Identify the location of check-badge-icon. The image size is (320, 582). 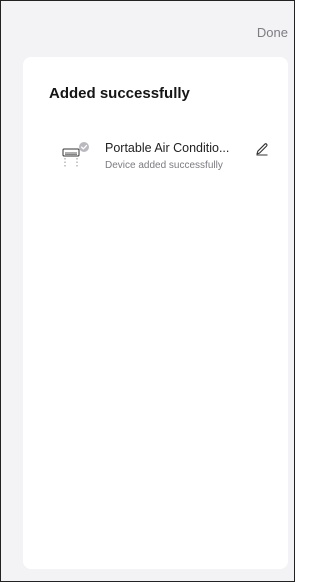
(84, 147).